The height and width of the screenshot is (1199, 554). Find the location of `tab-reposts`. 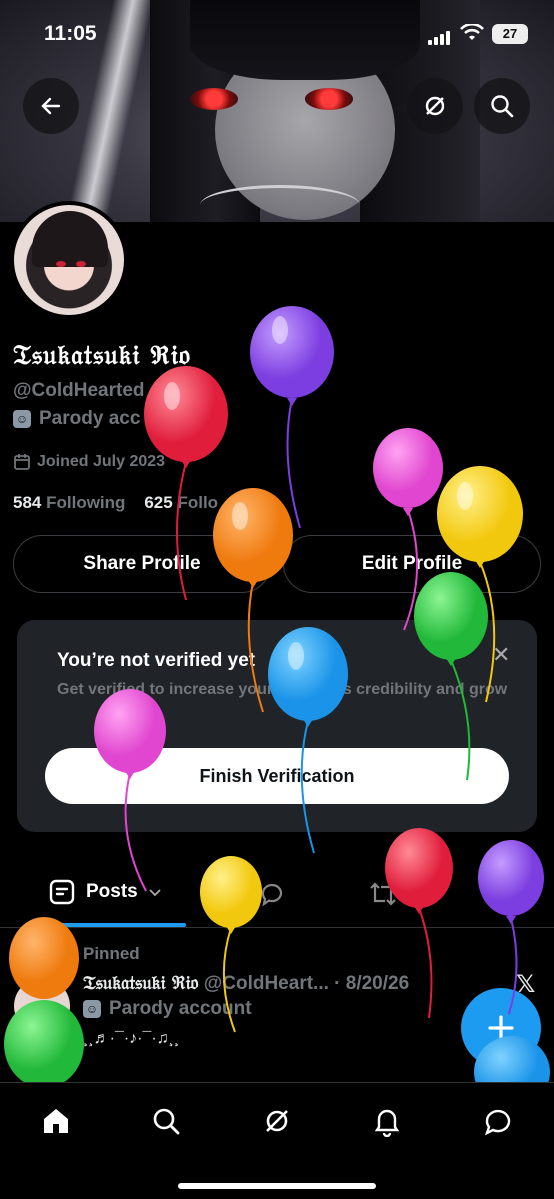

tab-reposts is located at coordinates (383, 896).